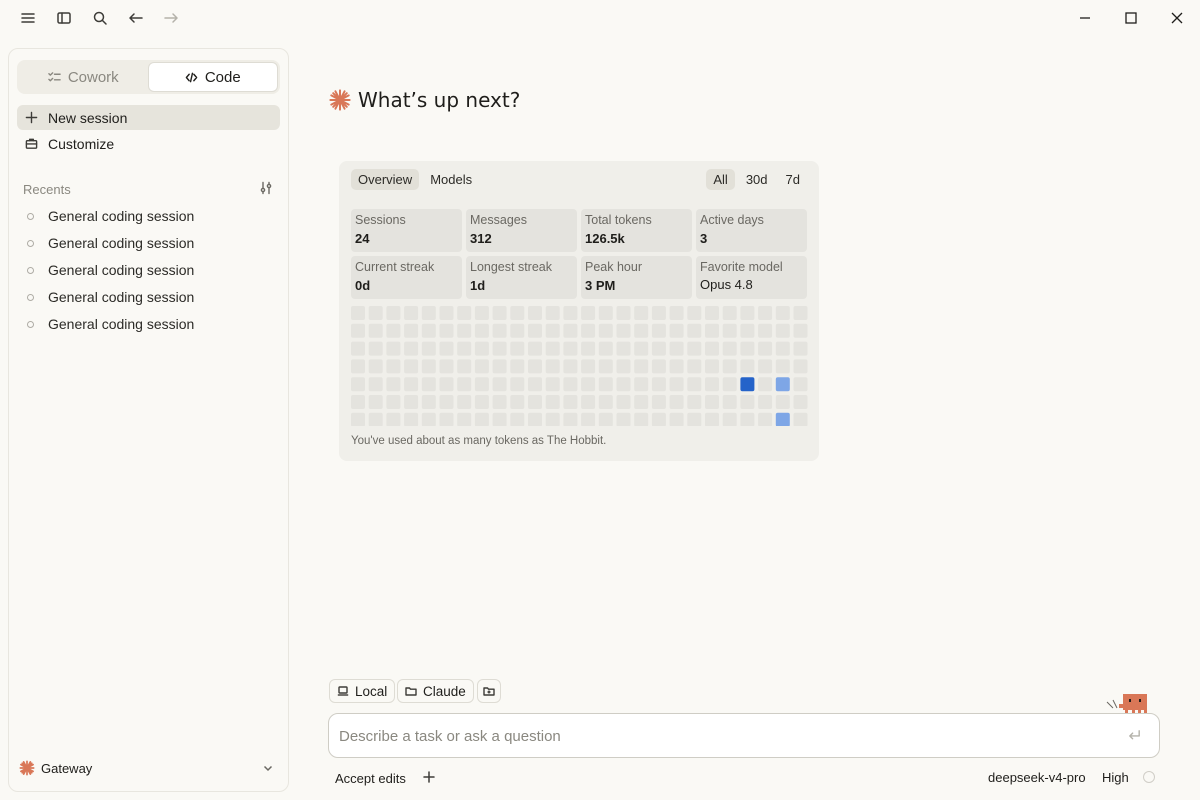  What do you see at coordinates (1131, 18) in the screenshot?
I see `maximize-icon` at bounding box center [1131, 18].